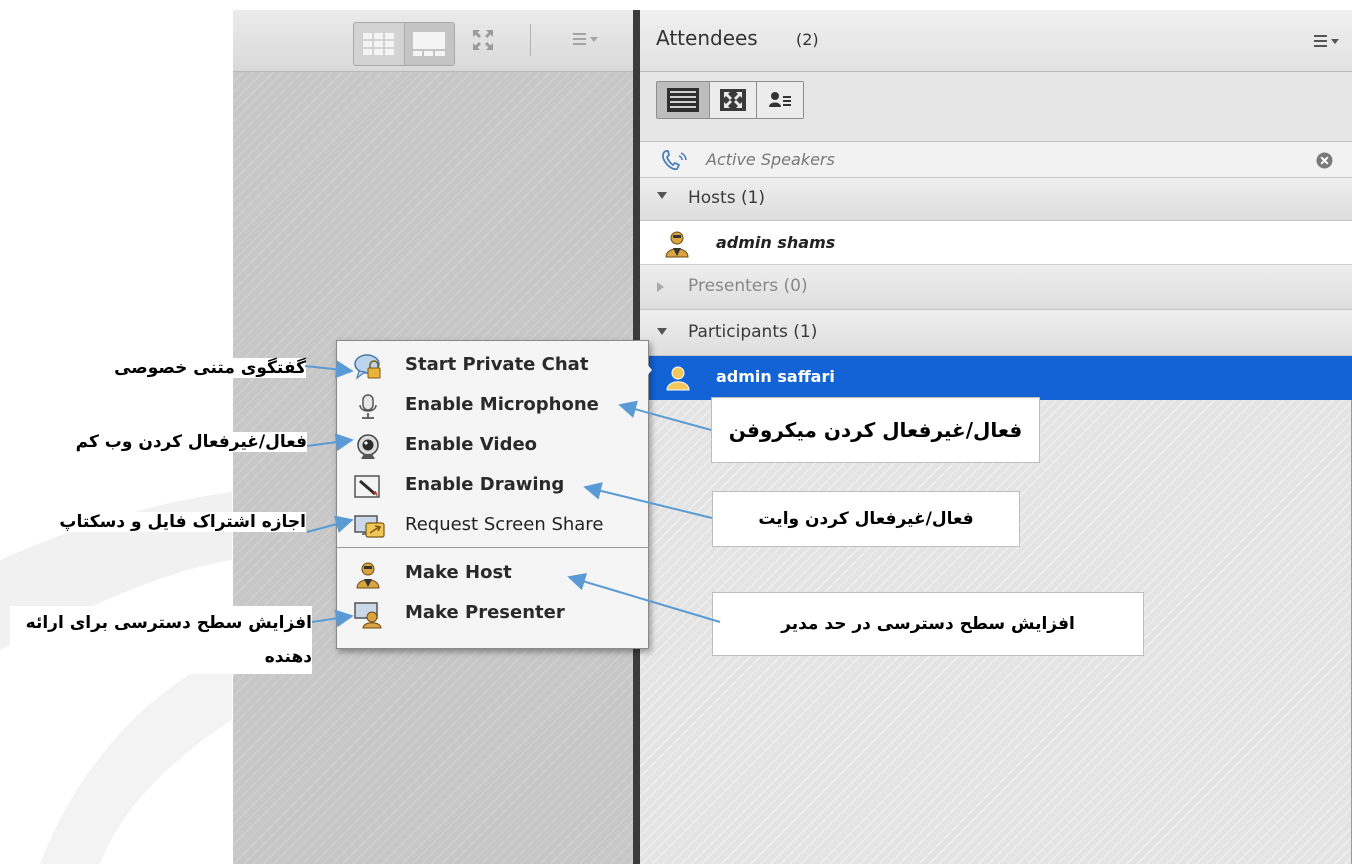 This screenshot has width=1352, height=864. I want to click on hosts-section: Hosts (1), so click(996, 199).